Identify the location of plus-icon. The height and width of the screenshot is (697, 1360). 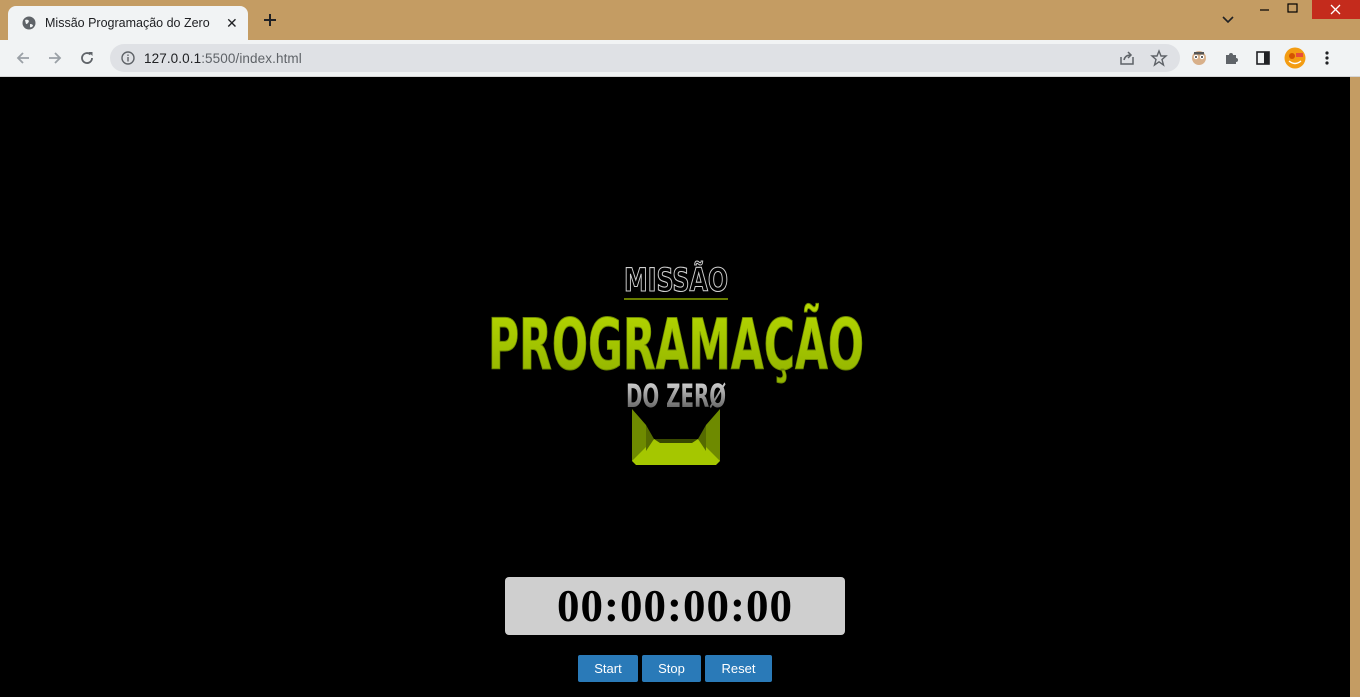
(270, 20).